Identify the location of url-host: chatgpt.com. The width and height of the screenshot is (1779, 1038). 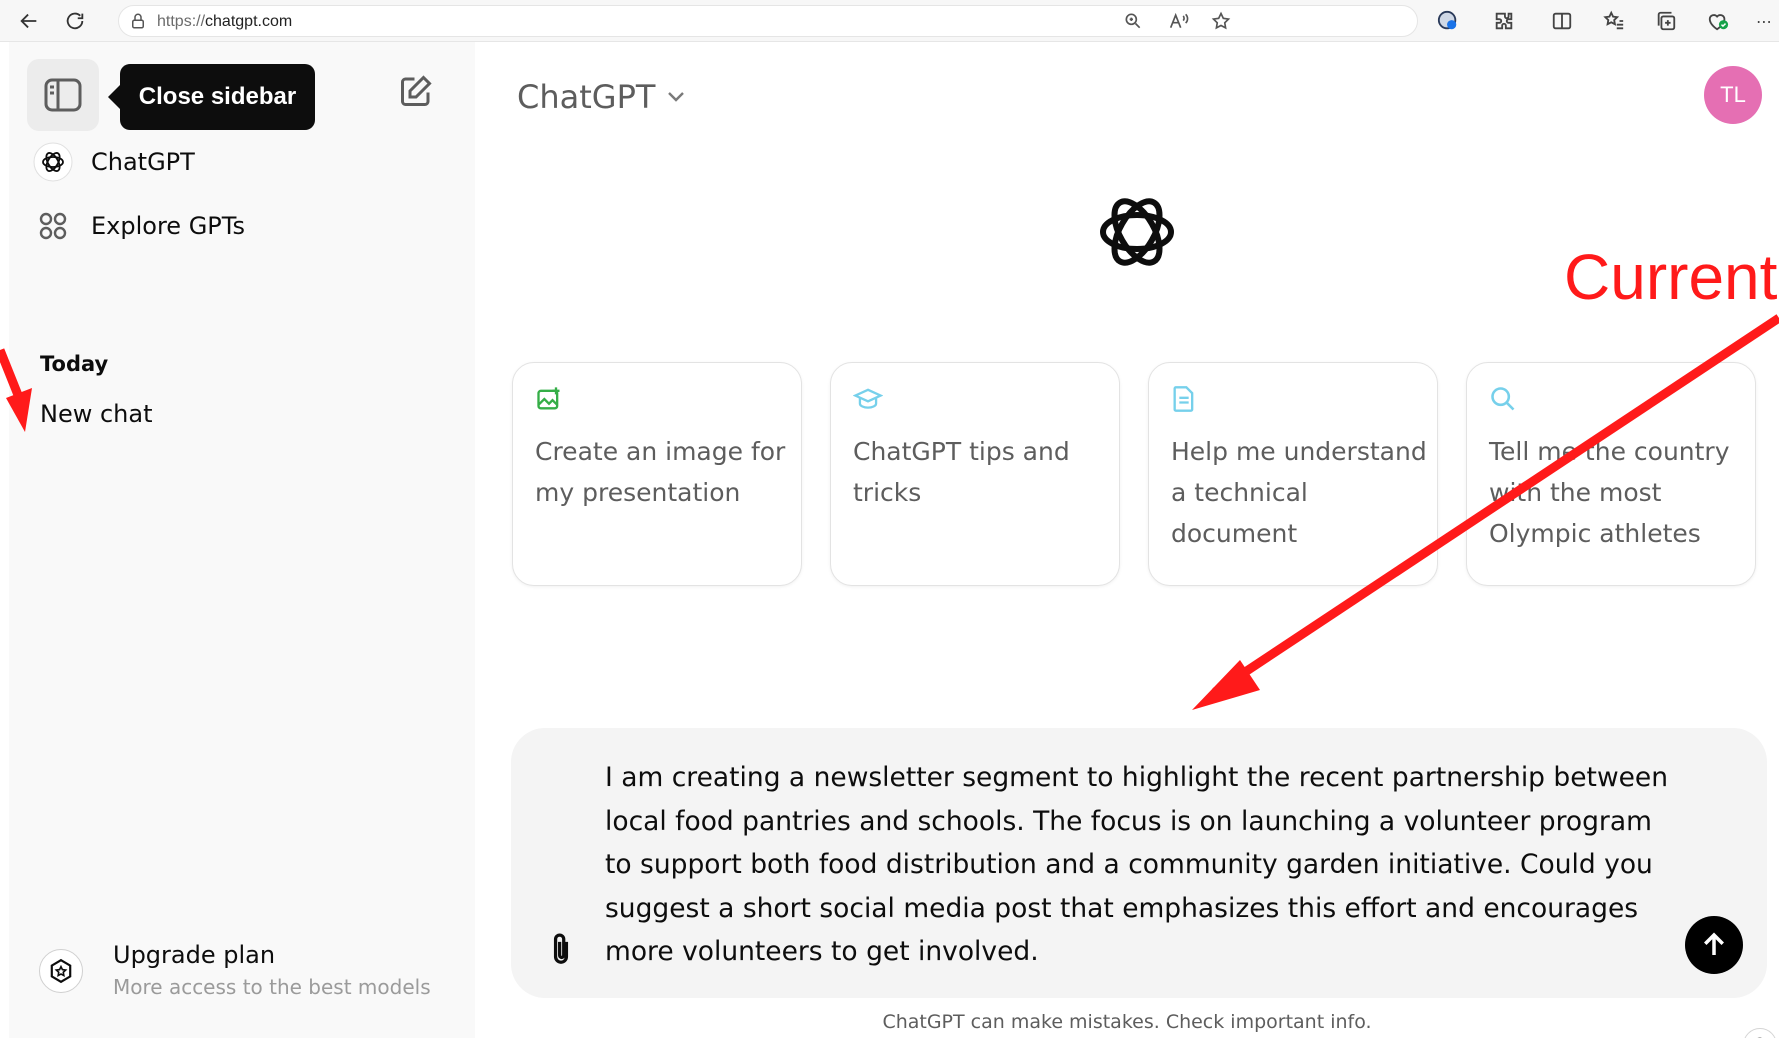
(249, 21).